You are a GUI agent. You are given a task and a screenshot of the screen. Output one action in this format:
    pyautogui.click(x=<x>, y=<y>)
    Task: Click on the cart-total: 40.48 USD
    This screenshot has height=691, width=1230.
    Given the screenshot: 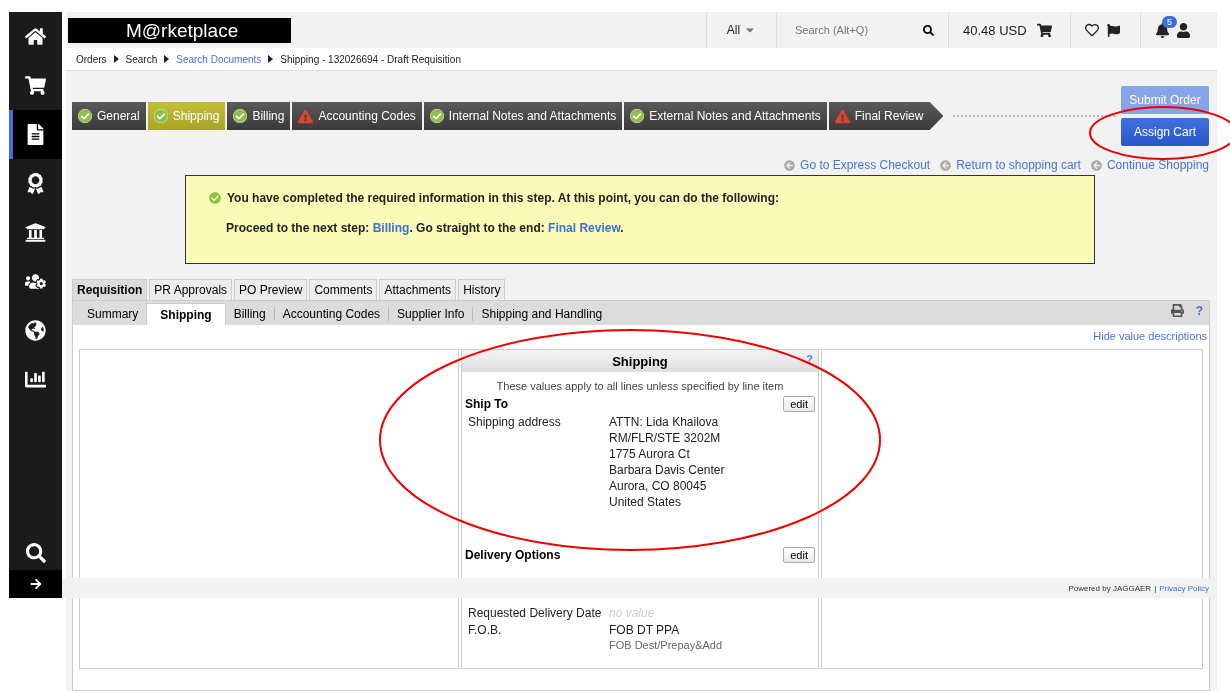 What is the action you would take?
    pyautogui.click(x=995, y=30)
    